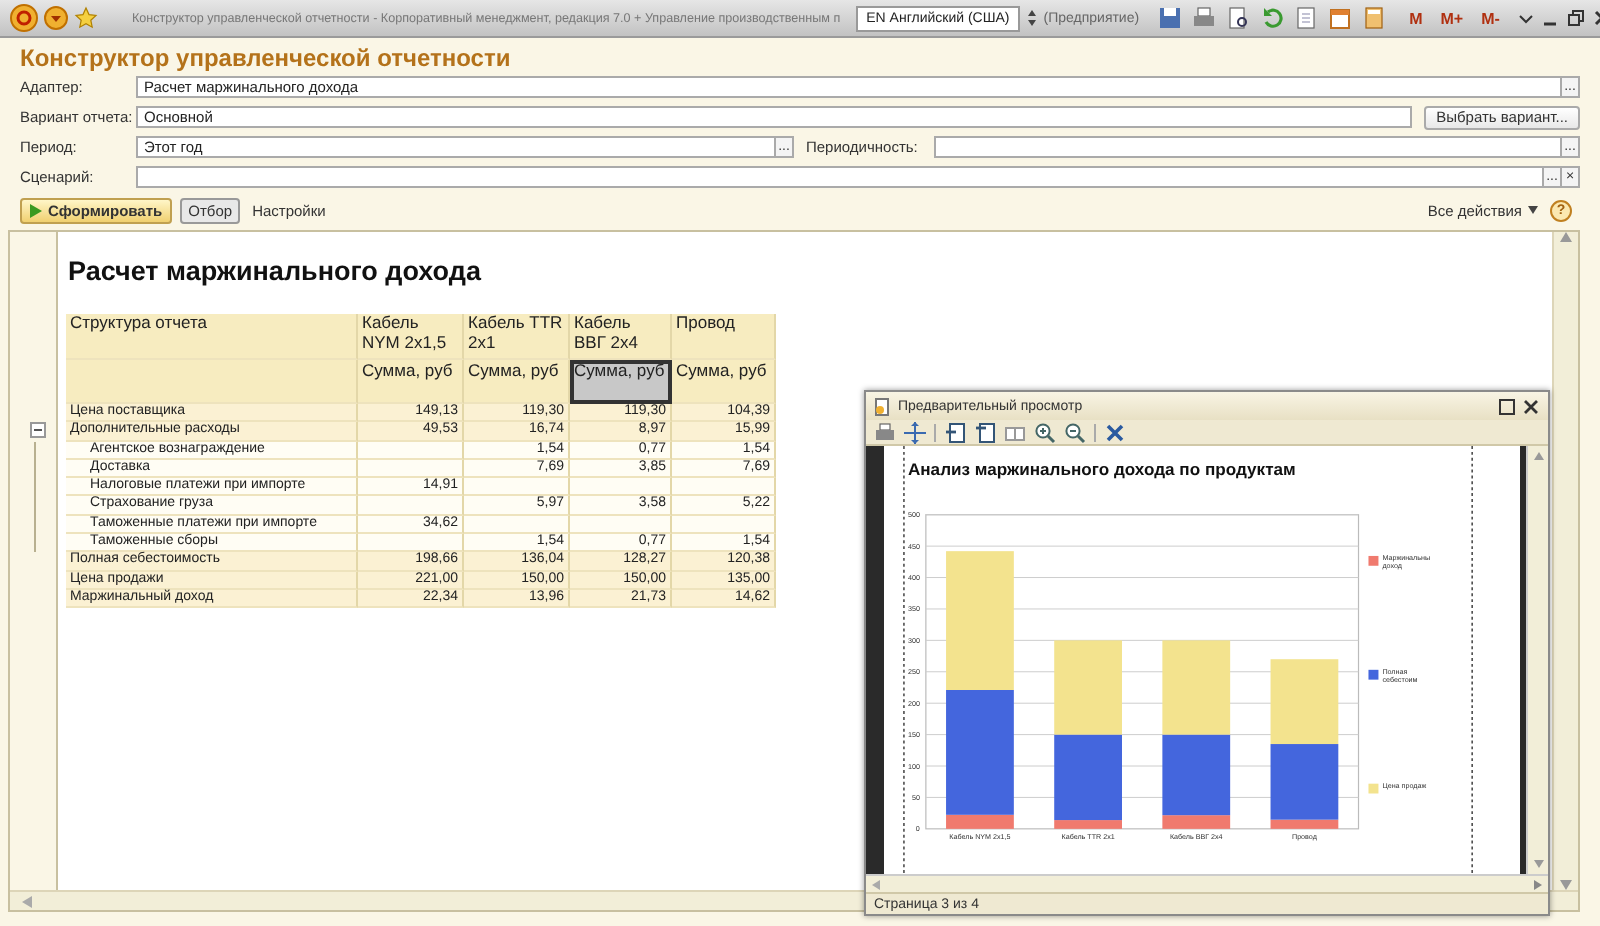  What do you see at coordinates (915, 432) in the screenshot?
I see `move-icon` at bounding box center [915, 432].